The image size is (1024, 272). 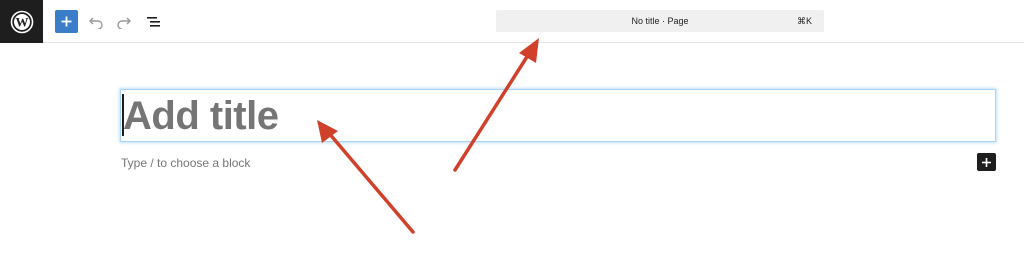 I want to click on svg-text: W, so click(x=21, y=21).